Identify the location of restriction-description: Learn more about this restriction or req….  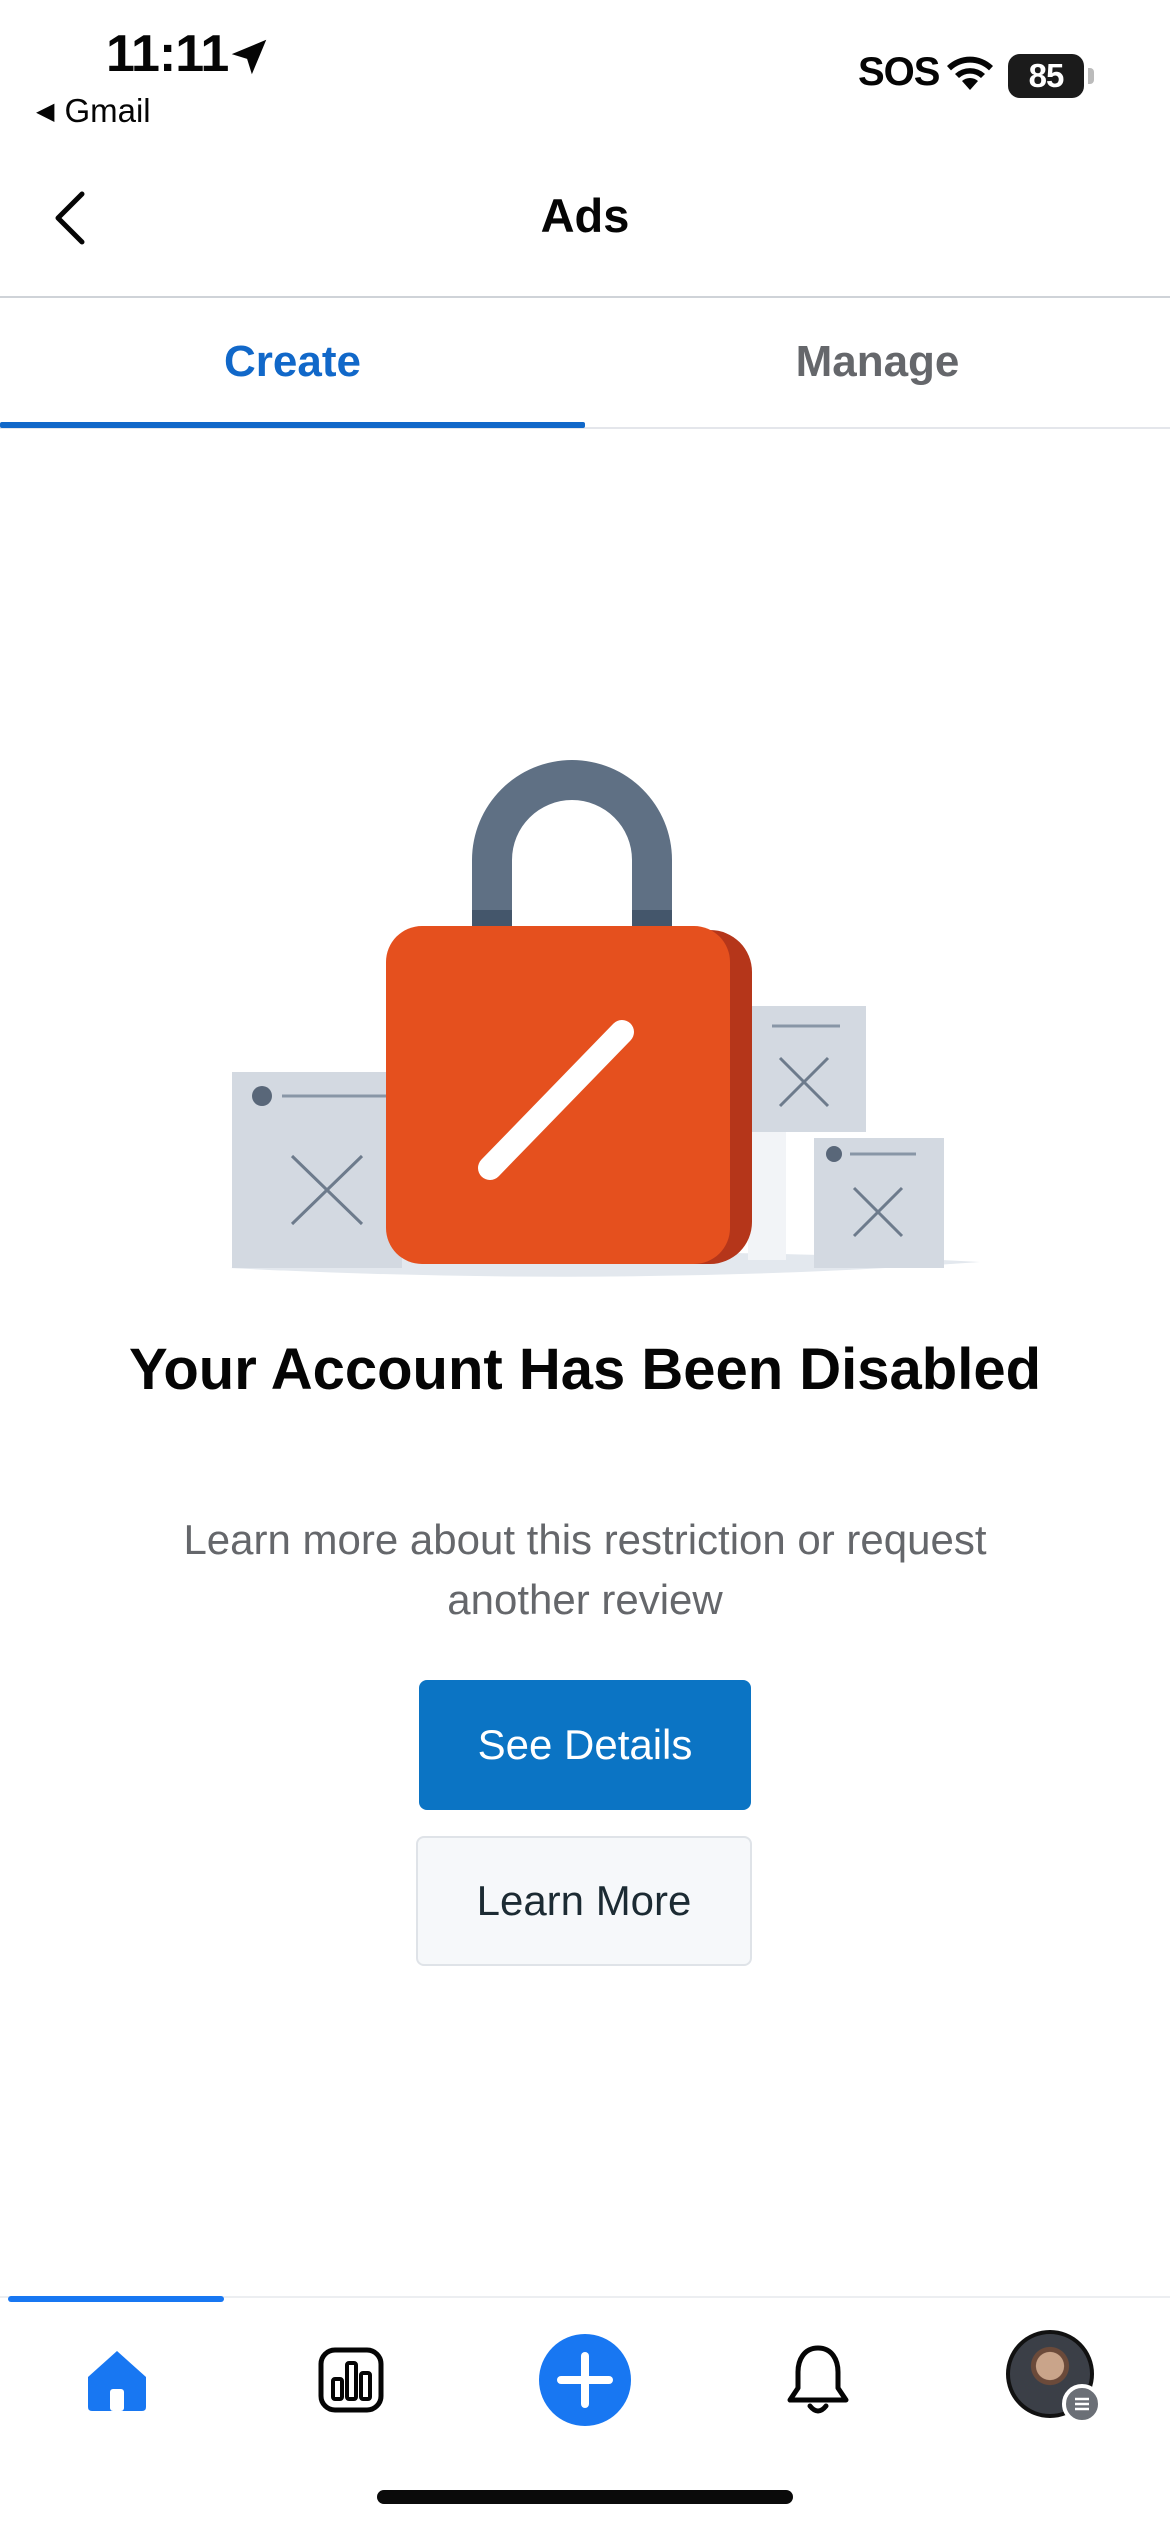
(585, 1569).